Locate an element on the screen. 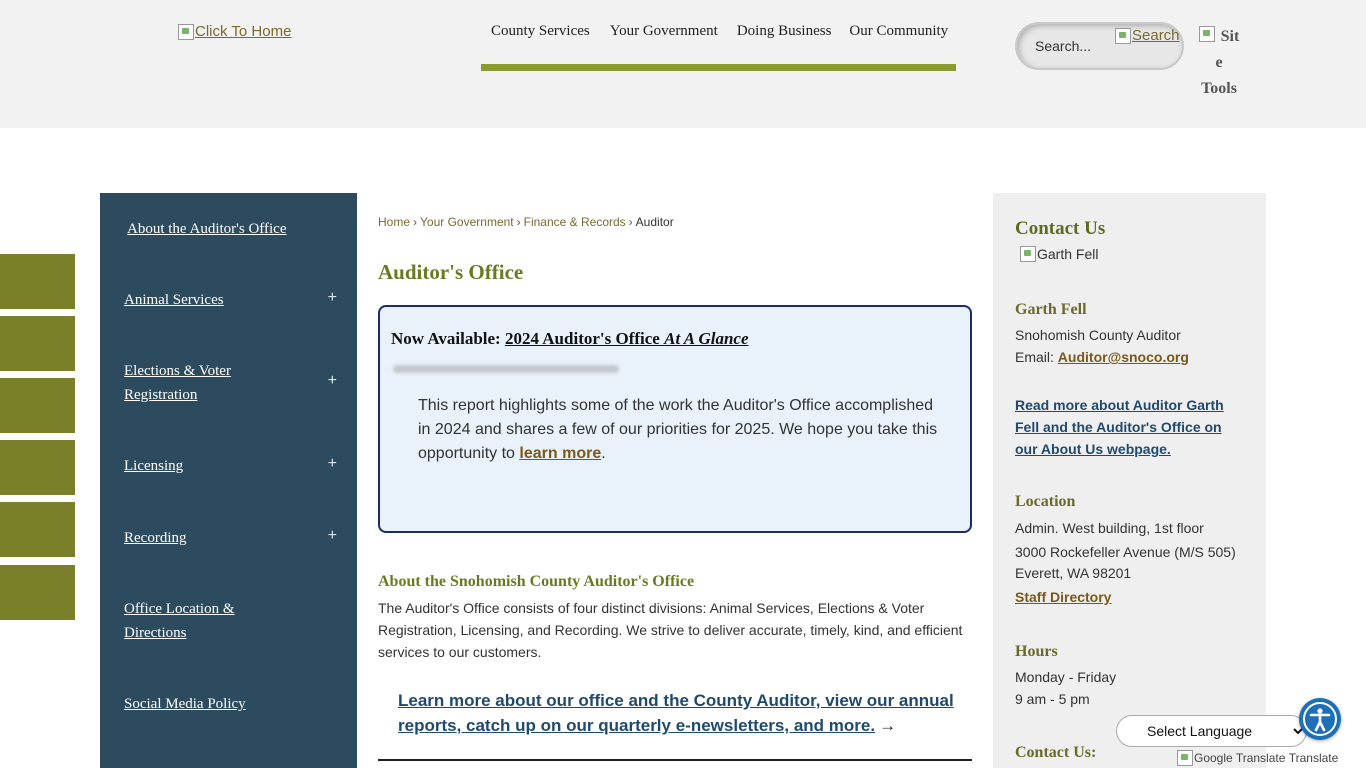 The width and height of the screenshot is (1366, 768). translate-label: Translate is located at coordinates (1313, 758).